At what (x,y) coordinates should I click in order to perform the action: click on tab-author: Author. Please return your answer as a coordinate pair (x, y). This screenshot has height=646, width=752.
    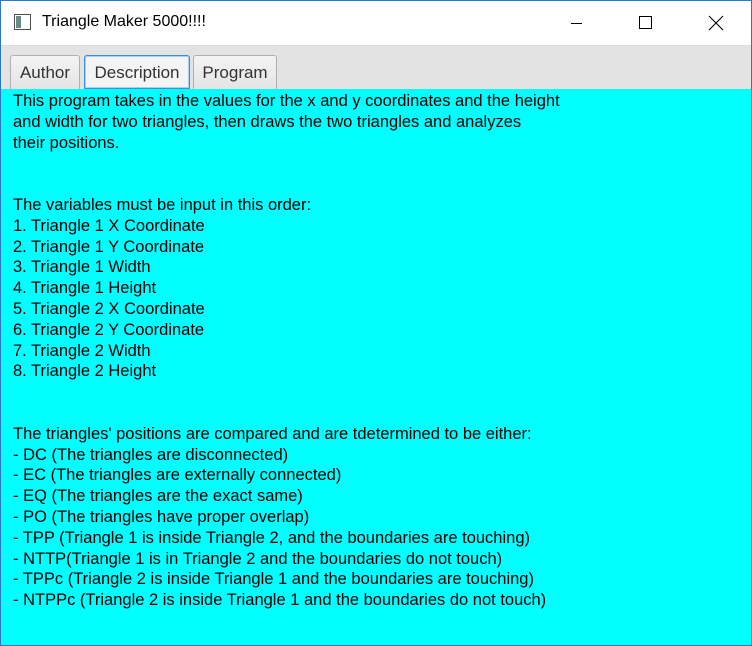
    Looking at the image, I should click on (45, 72).